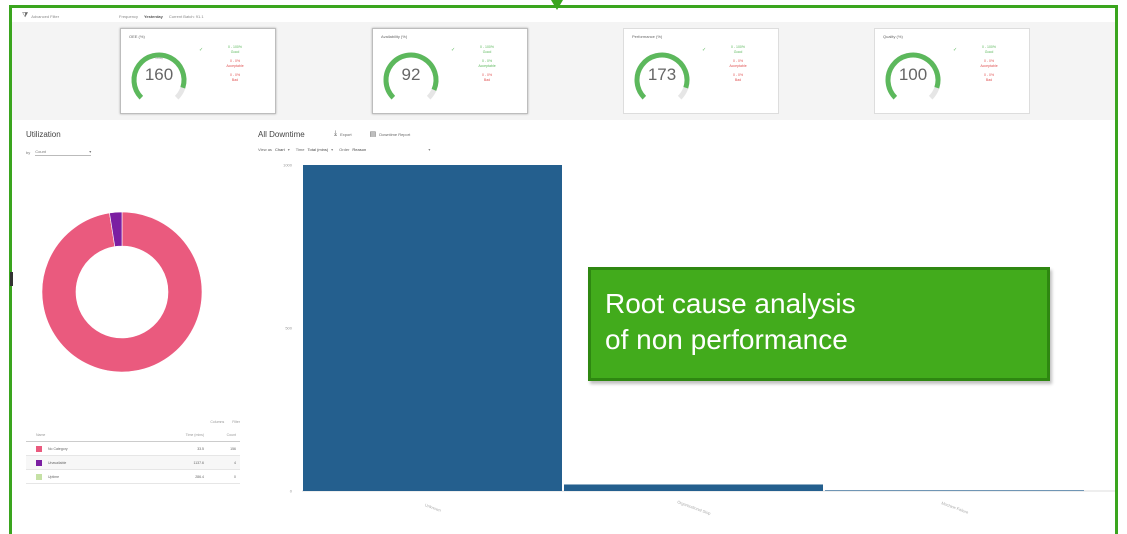 The image size is (1127, 534). Describe the element at coordinates (122, 292) in the screenshot. I see `utilization-donut` at that location.